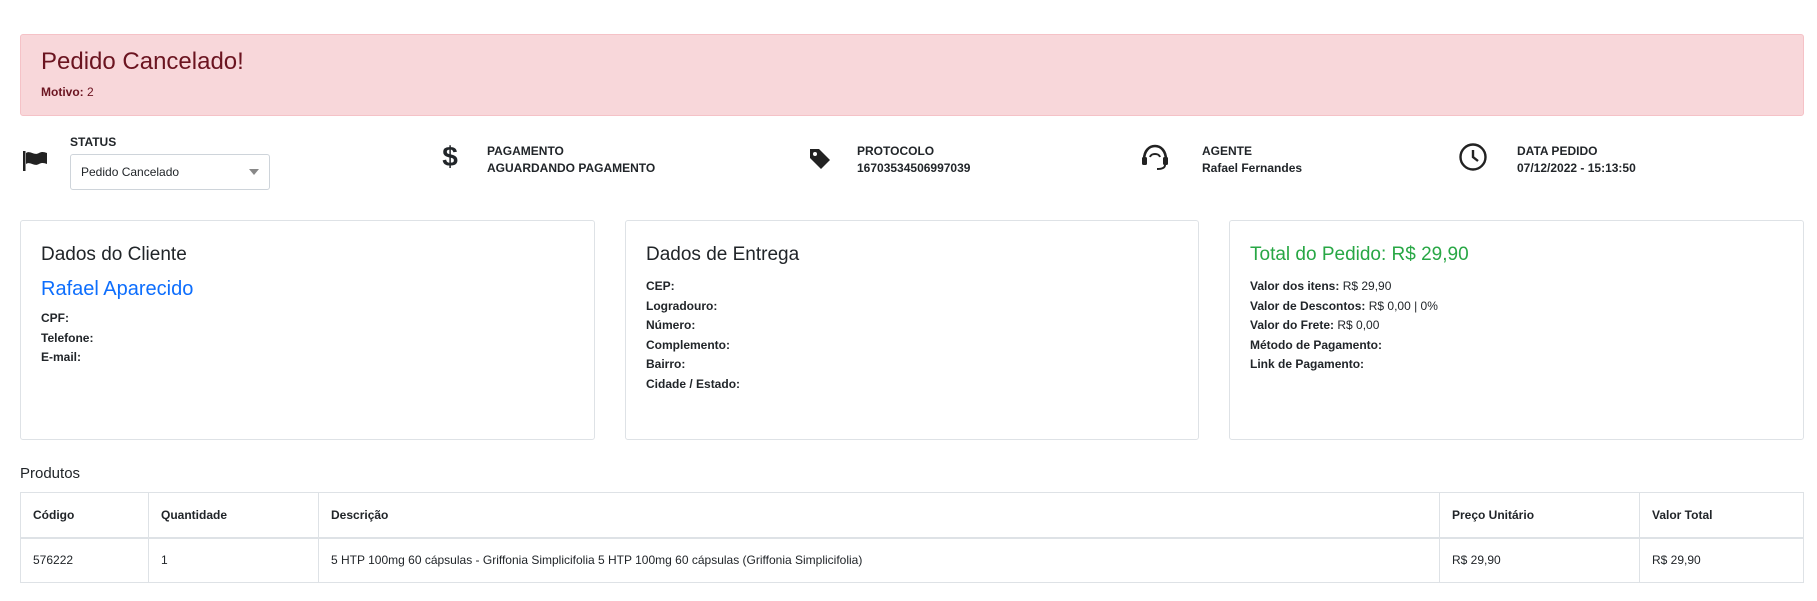  What do you see at coordinates (254, 172) in the screenshot?
I see `chevron-down-icon` at bounding box center [254, 172].